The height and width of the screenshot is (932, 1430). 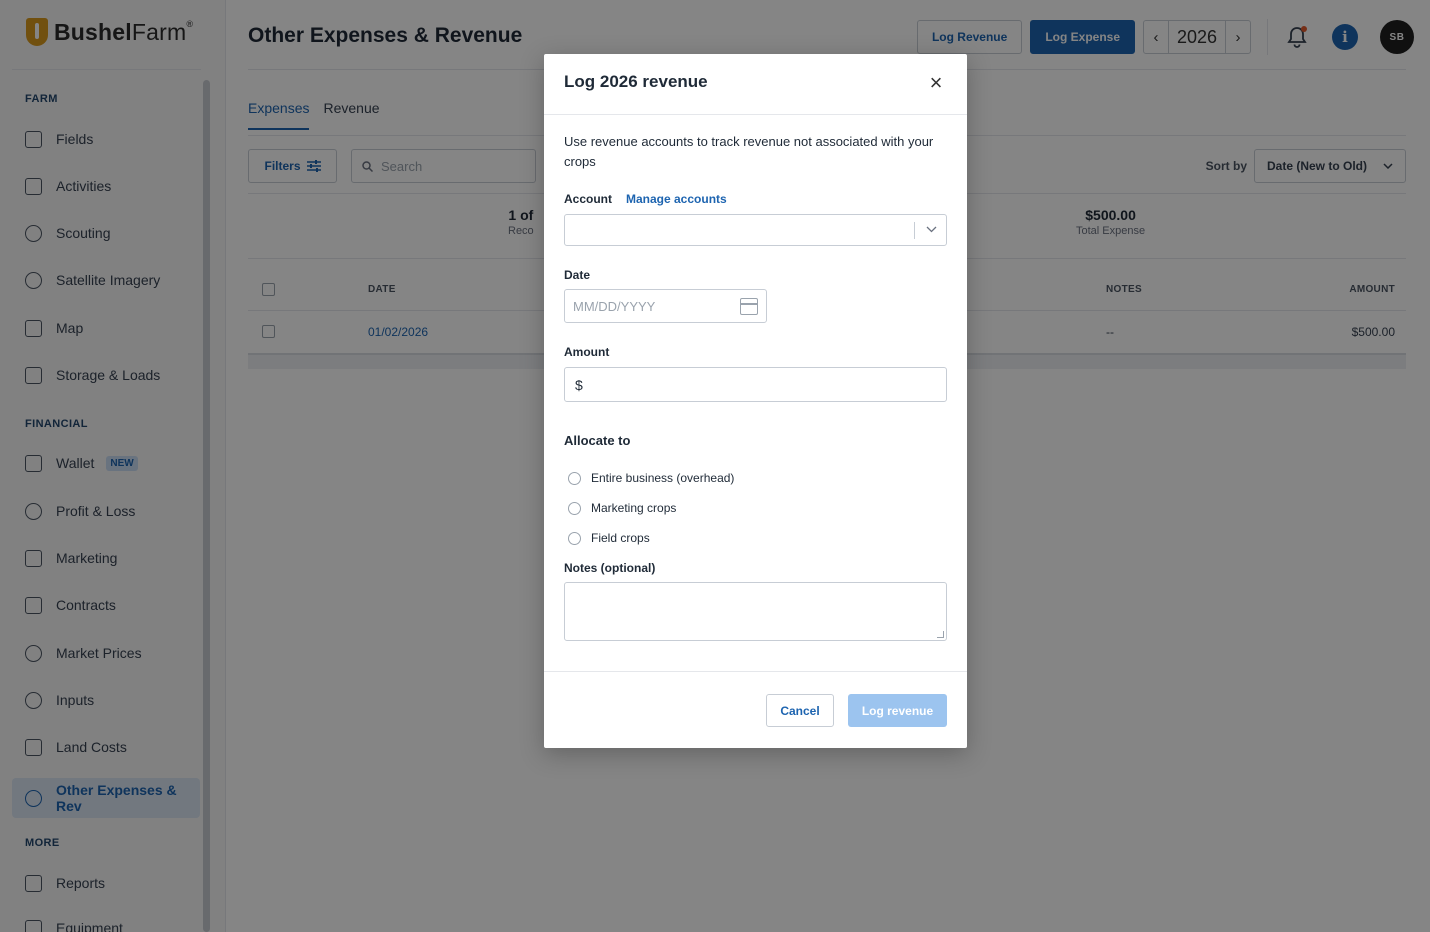 What do you see at coordinates (597, 440) in the screenshot?
I see `allocate-to-heading: Allocate to` at bounding box center [597, 440].